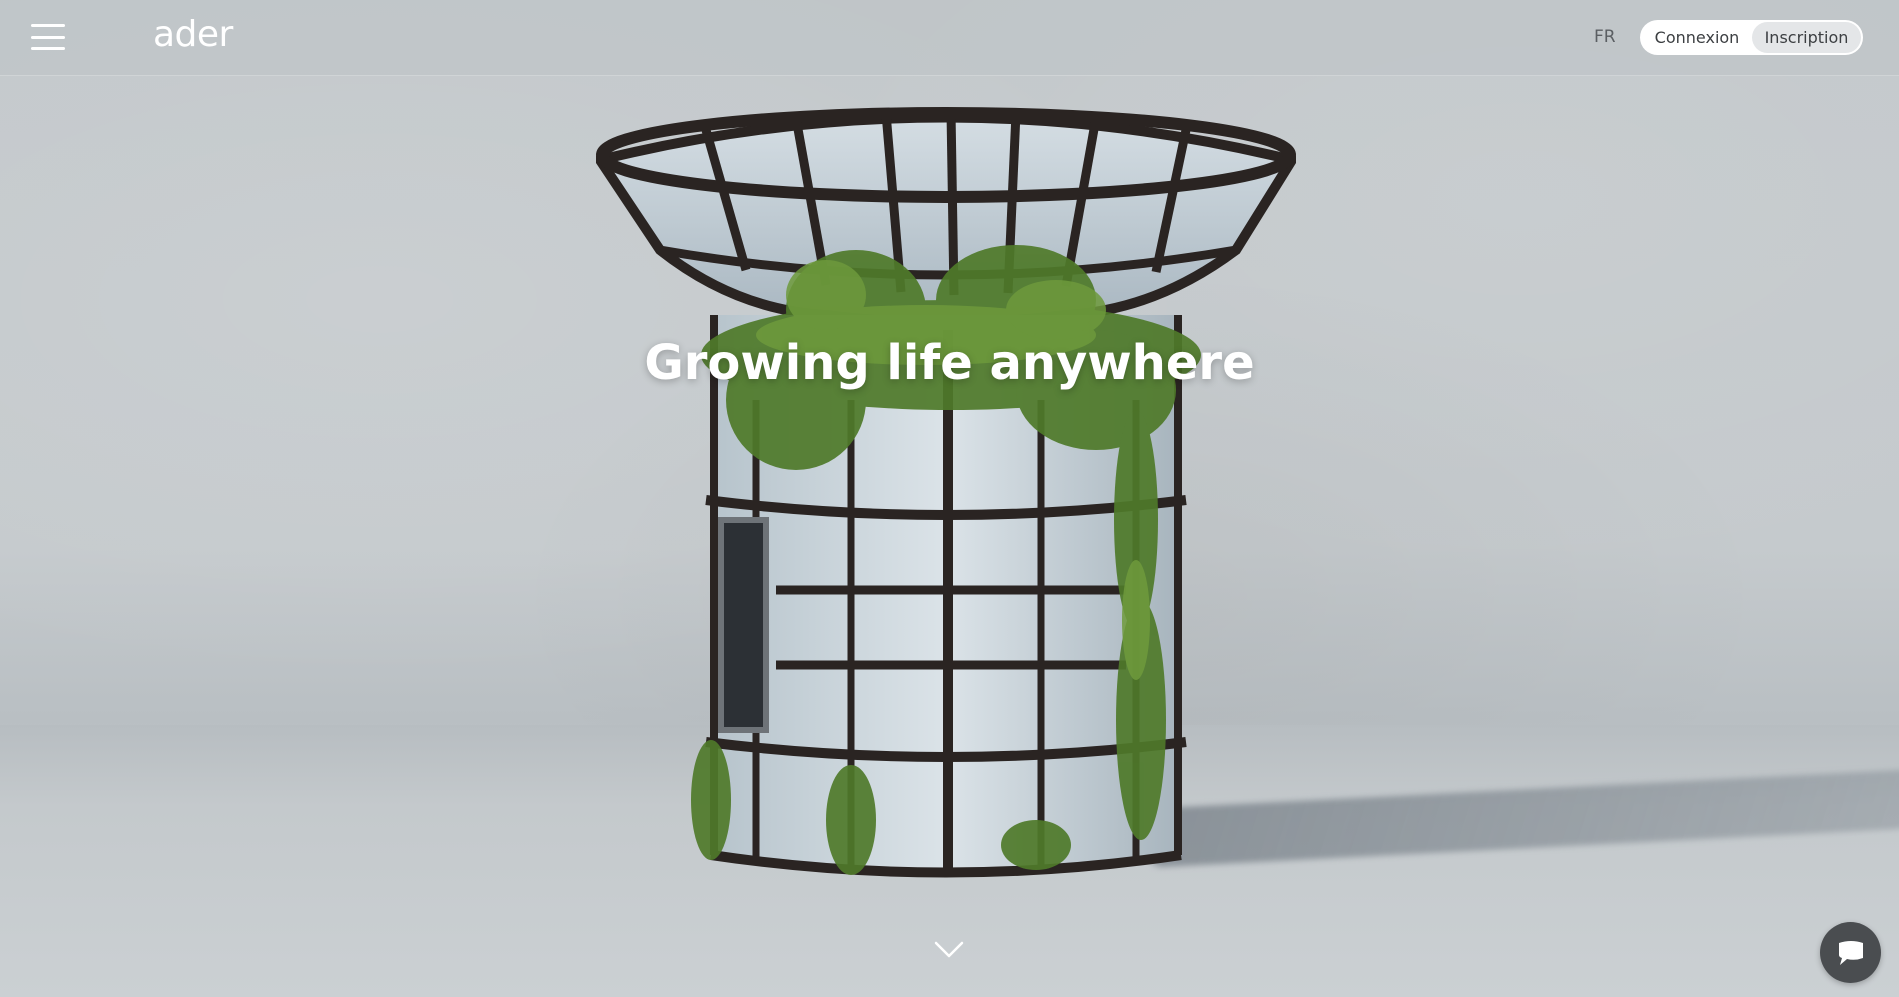  Describe the element at coordinates (1806, 37) in the screenshot. I see `signup-button: Inscription` at that location.